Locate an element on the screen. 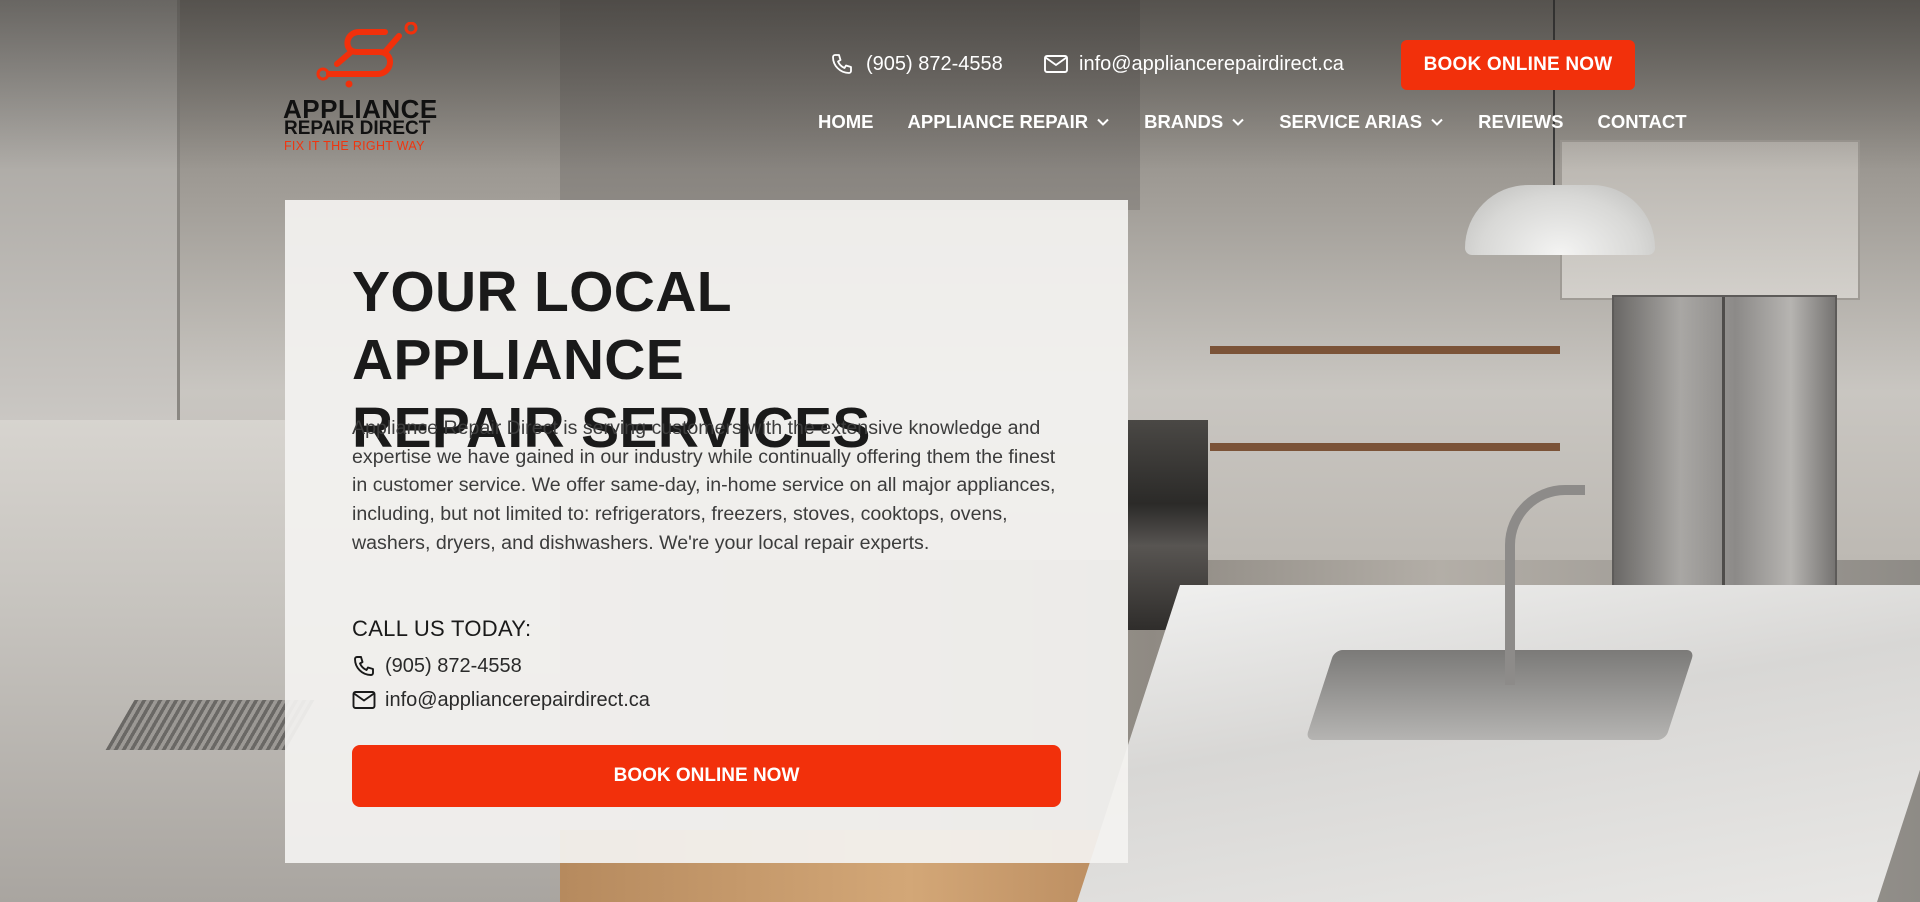 This screenshot has height=902, width=1920. nav-item-reviews: REVIEWS is located at coordinates (1520, 122).